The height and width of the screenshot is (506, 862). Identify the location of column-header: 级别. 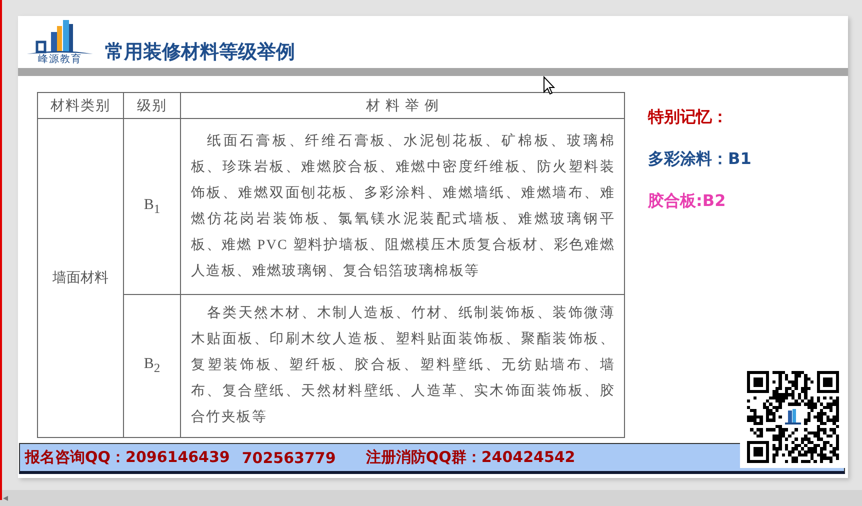
(152, 105).